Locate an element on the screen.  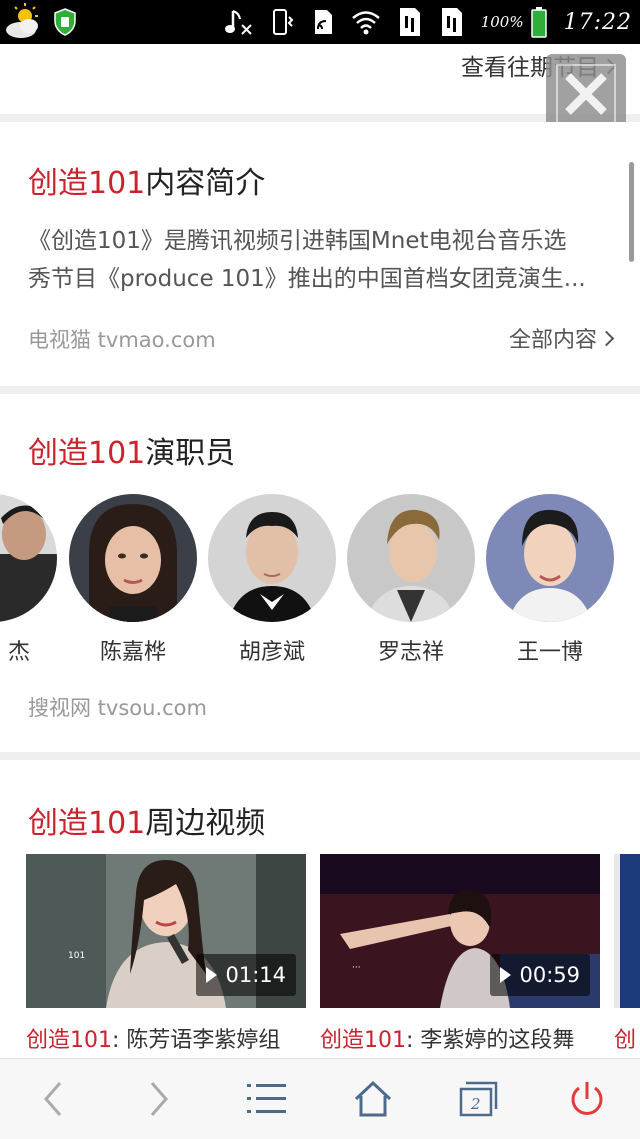
back-icon is located at coordinates (53, 1099).